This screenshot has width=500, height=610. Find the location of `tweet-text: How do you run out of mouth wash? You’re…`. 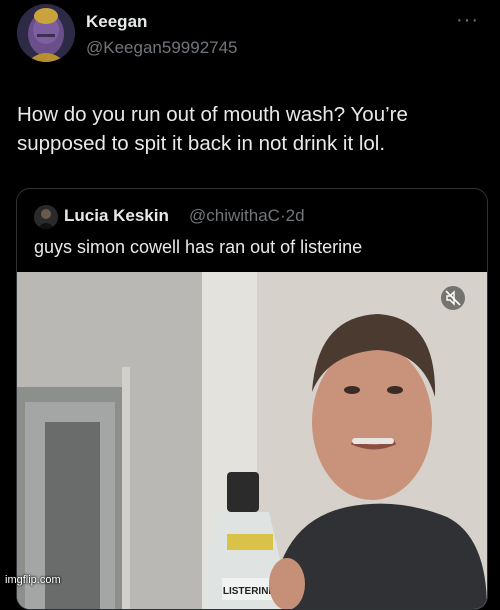

tweet-text: How do you run out of mouth wash? You’re… is located at coordinates (212, 129).